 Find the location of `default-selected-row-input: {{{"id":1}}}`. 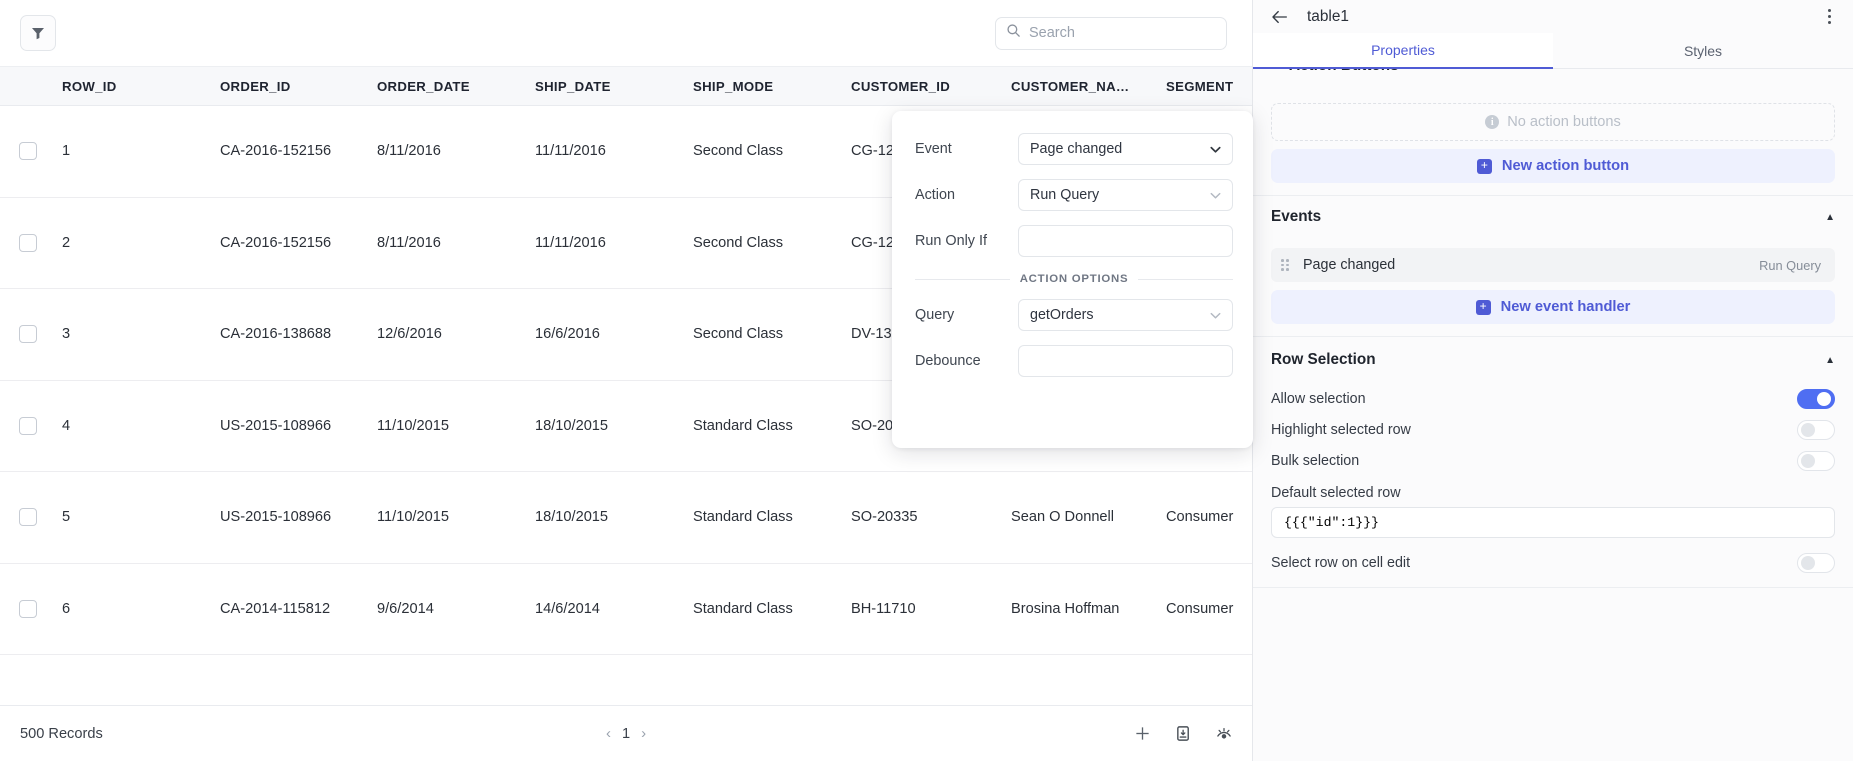

default-selected-row-input: {{{"id":1}}} is located at coordinates (1553, 522).